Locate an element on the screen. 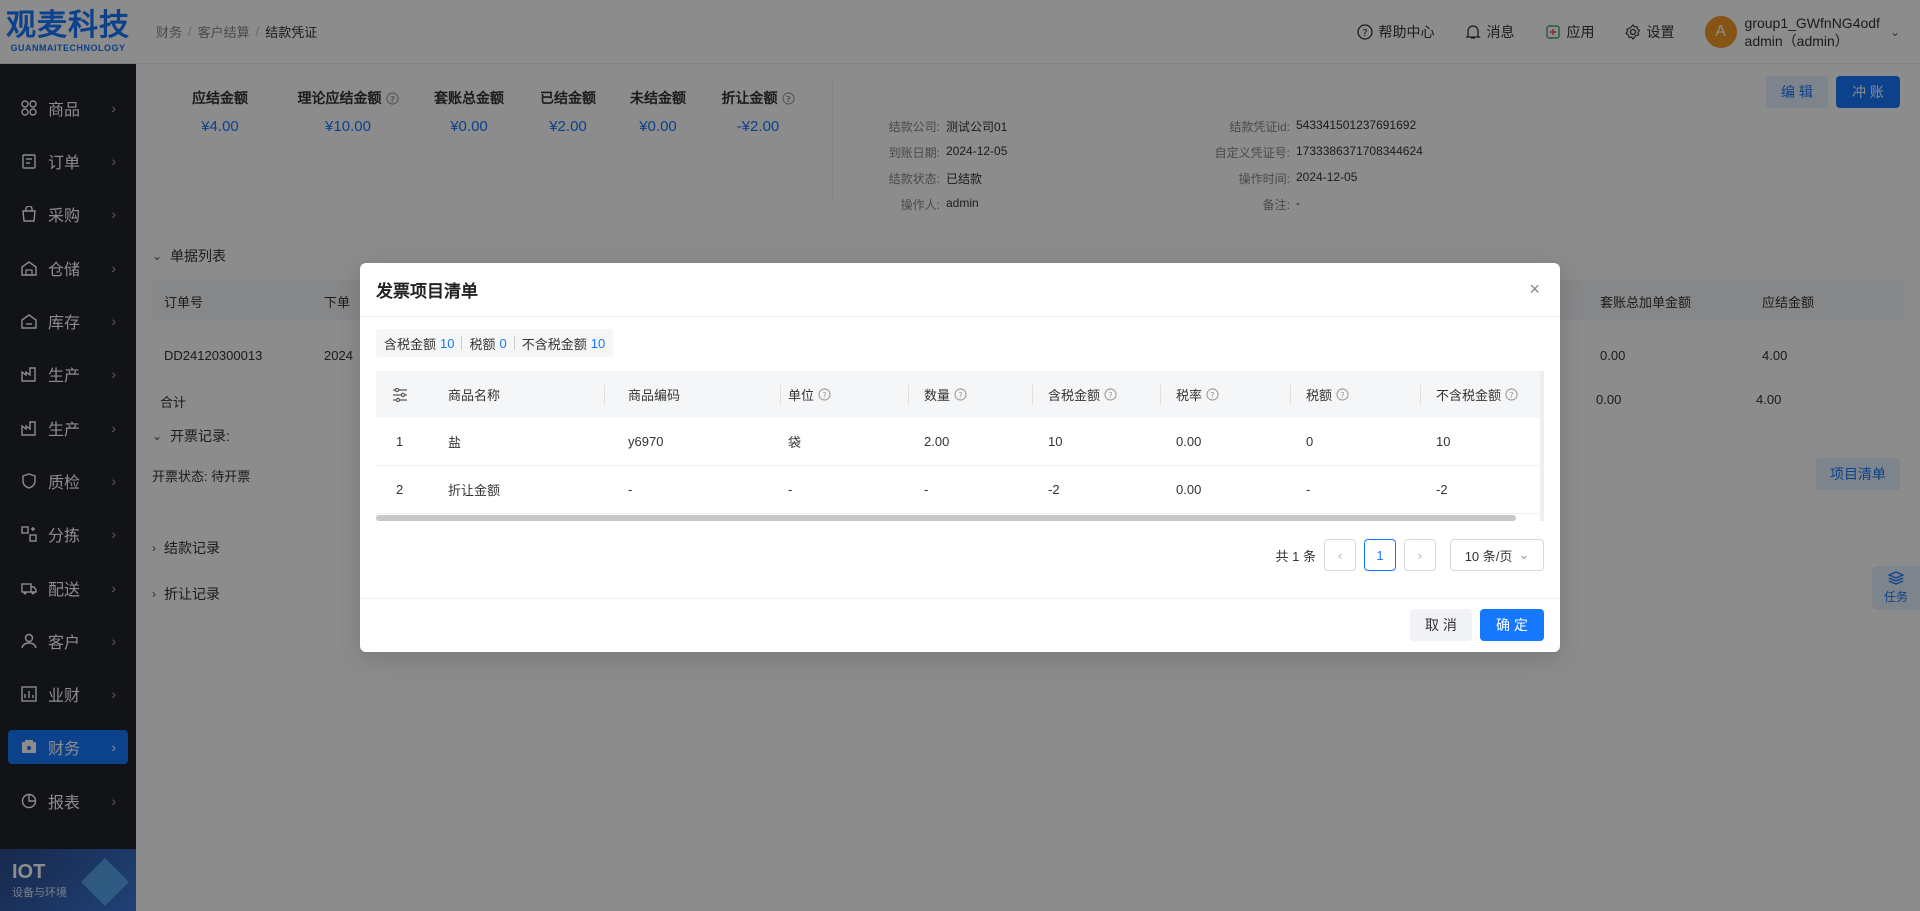 This screenshot has width=1920, height=911. table-header: 商品名称 商品编码 单位? 数量? 含税金额? 税率? 税额? 不含税金额? is located at coordinates (960, 394).